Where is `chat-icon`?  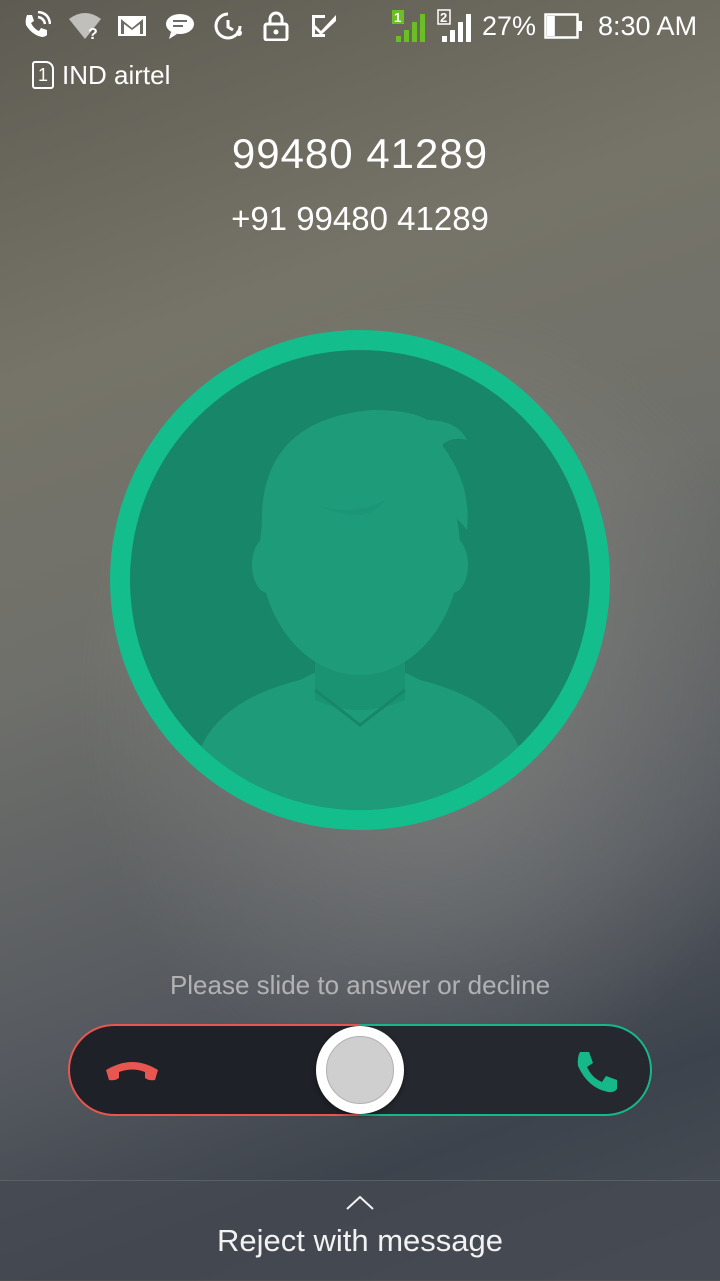
chat-icon is located at coordinates (180, 26).